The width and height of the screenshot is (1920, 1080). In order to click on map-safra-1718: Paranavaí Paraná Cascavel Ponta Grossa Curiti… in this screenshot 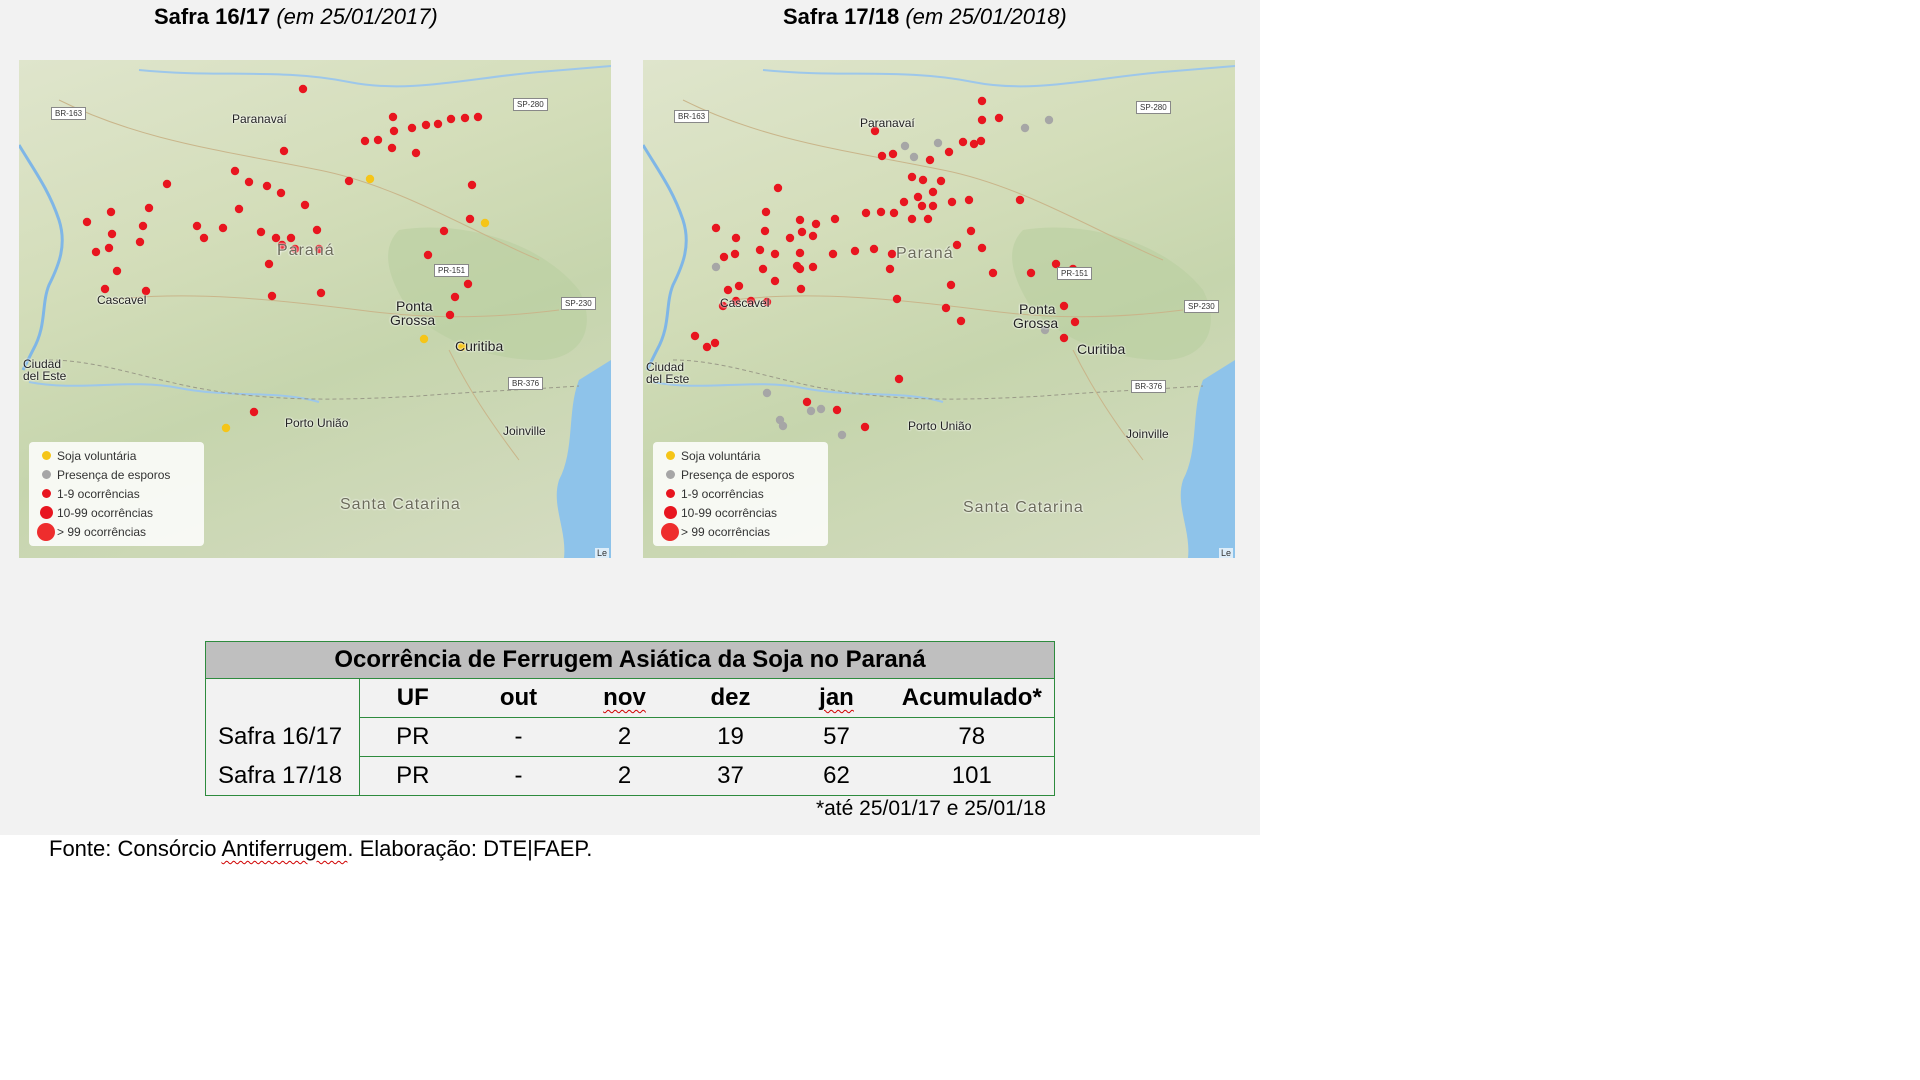, I will do `click(939, 309)`.